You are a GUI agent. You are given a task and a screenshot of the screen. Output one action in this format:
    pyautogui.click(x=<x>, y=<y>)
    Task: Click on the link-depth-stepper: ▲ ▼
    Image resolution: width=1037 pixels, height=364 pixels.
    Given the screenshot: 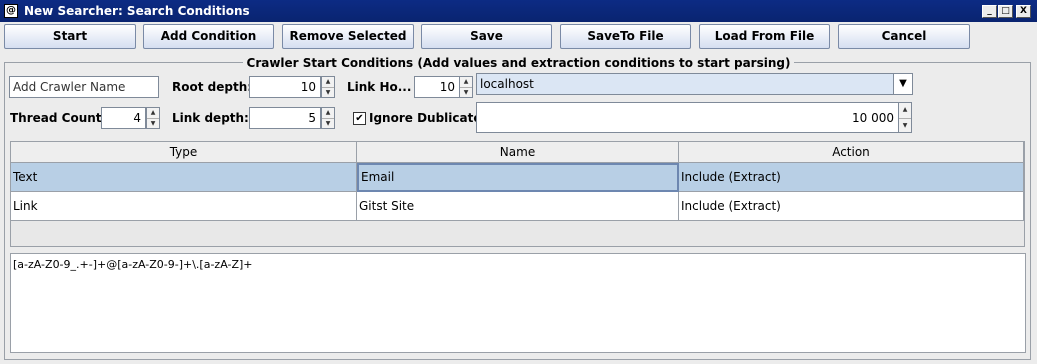 What is the action you would take?
    pyautogui.click(x=328, y=118)
    